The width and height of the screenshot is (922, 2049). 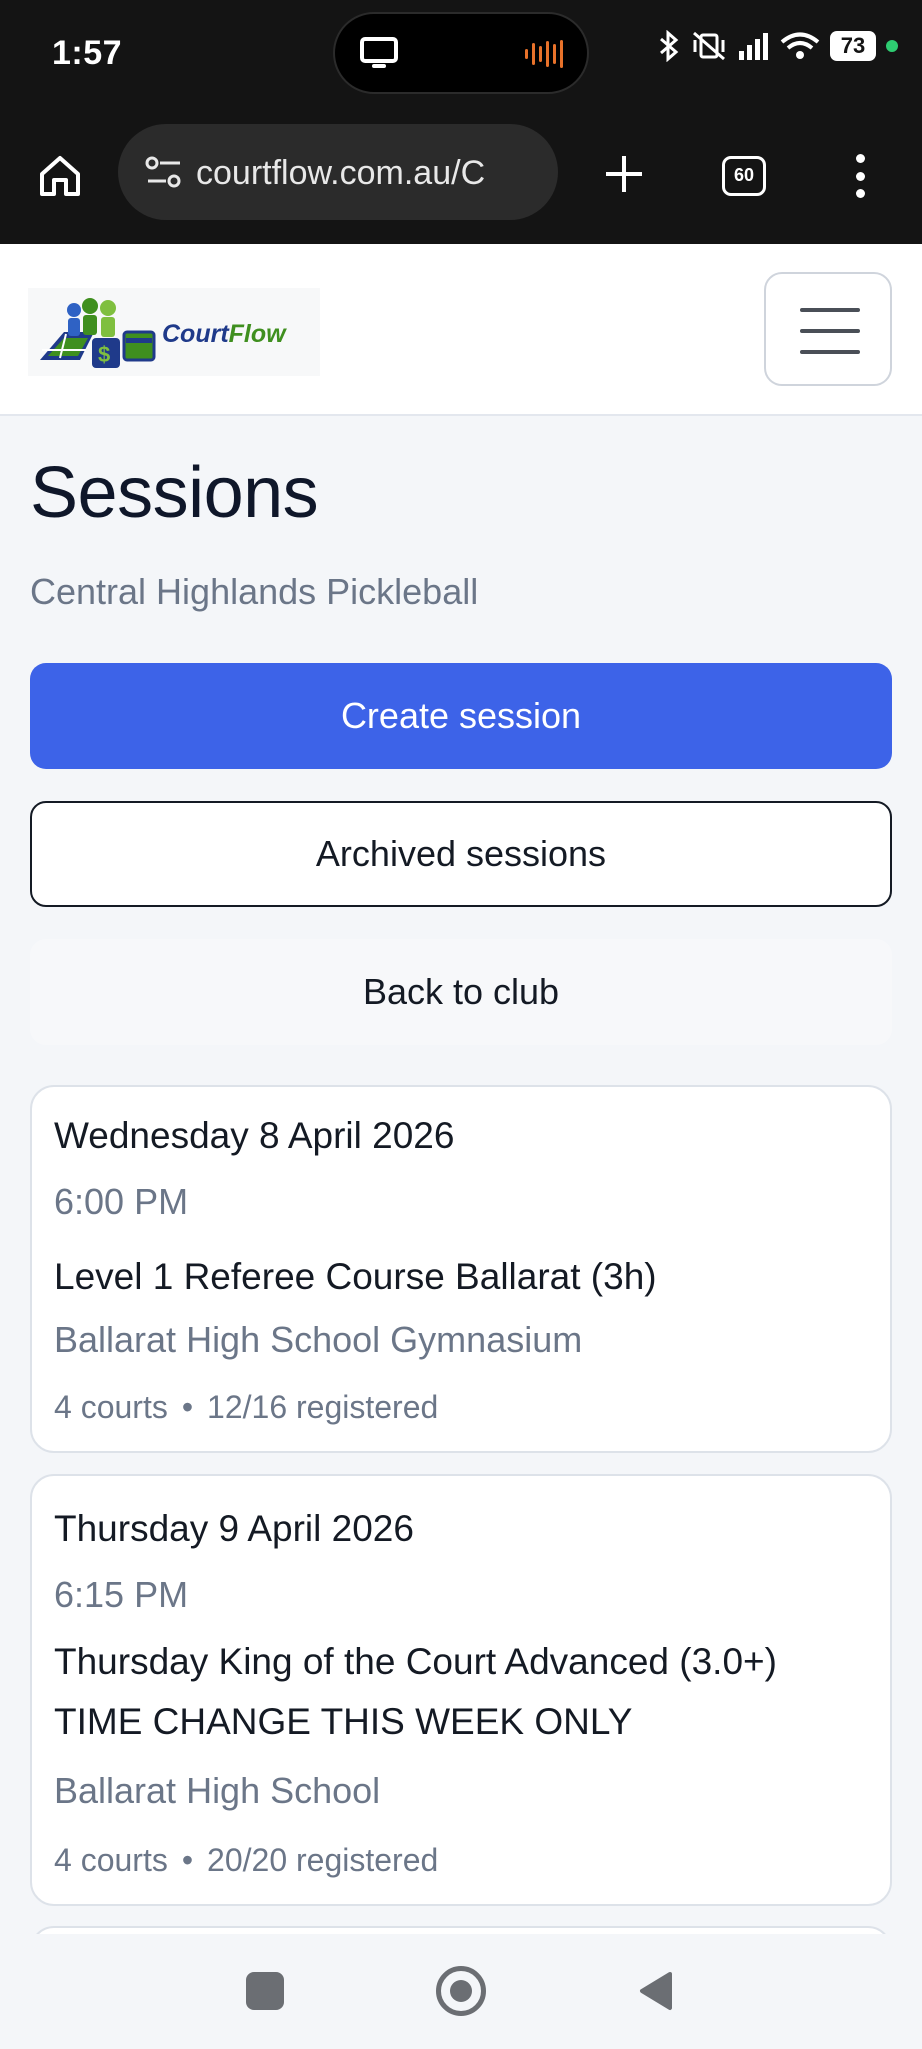 I want to click on session-meta: 4 courts • 20/20 registered, so click(x=246, y=1860).